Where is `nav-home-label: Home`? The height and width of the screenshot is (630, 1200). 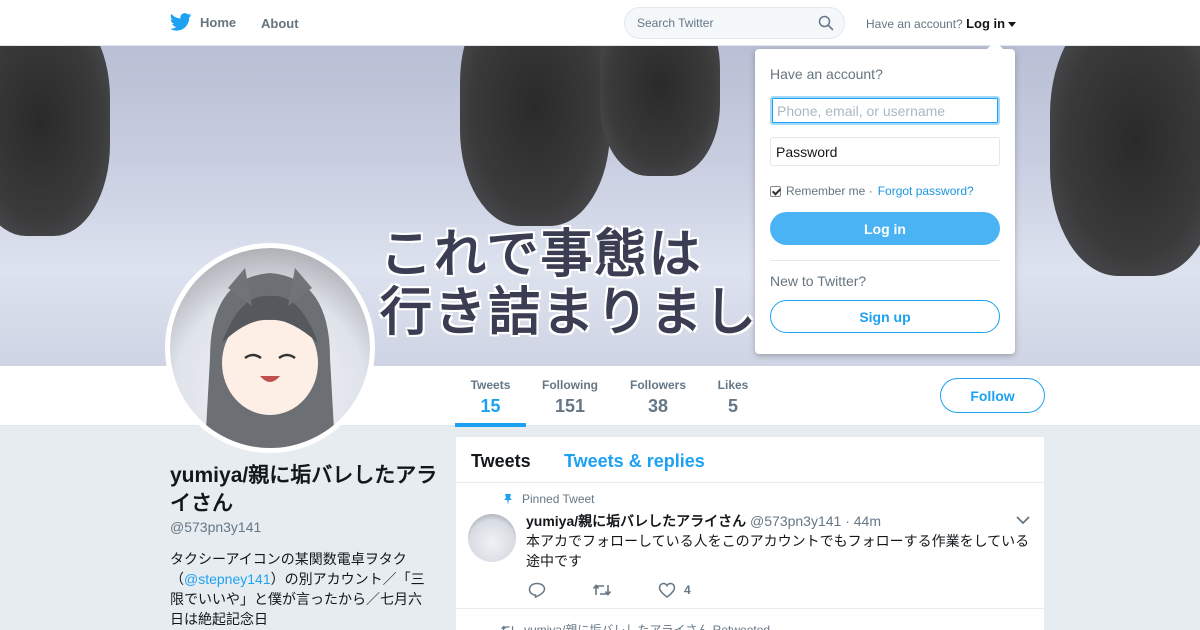 nav-home-label: Home is located at coordinates (218, 22).